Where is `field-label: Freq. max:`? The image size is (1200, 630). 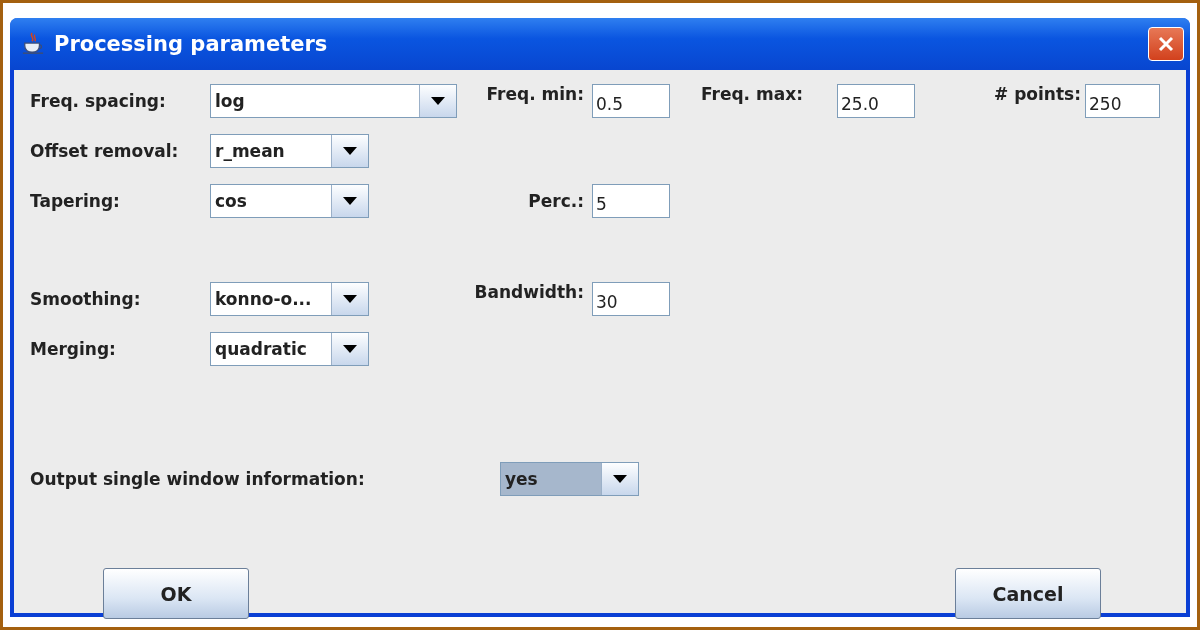 field-label: Freq. max: is located at coordinates (752, 93).